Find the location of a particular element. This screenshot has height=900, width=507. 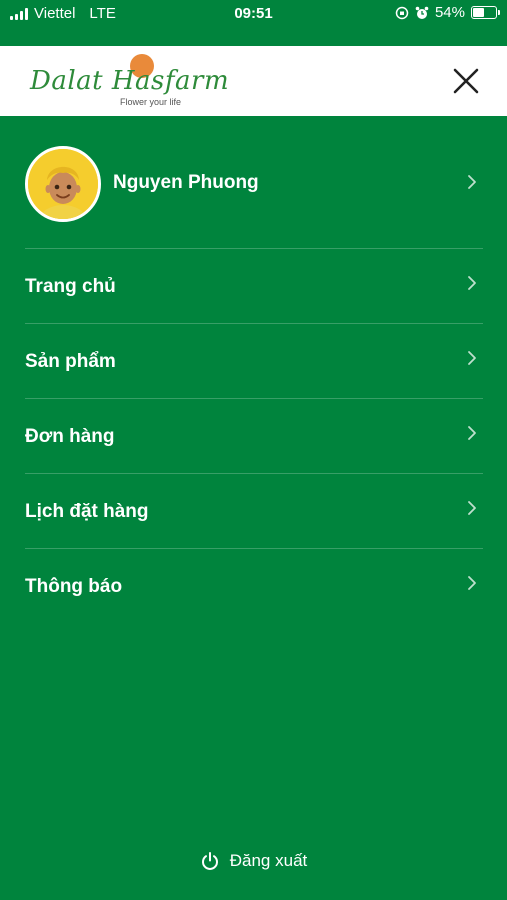

status-bar: Viettel LTE 09:51 54% is located at coordinates (253, 23).